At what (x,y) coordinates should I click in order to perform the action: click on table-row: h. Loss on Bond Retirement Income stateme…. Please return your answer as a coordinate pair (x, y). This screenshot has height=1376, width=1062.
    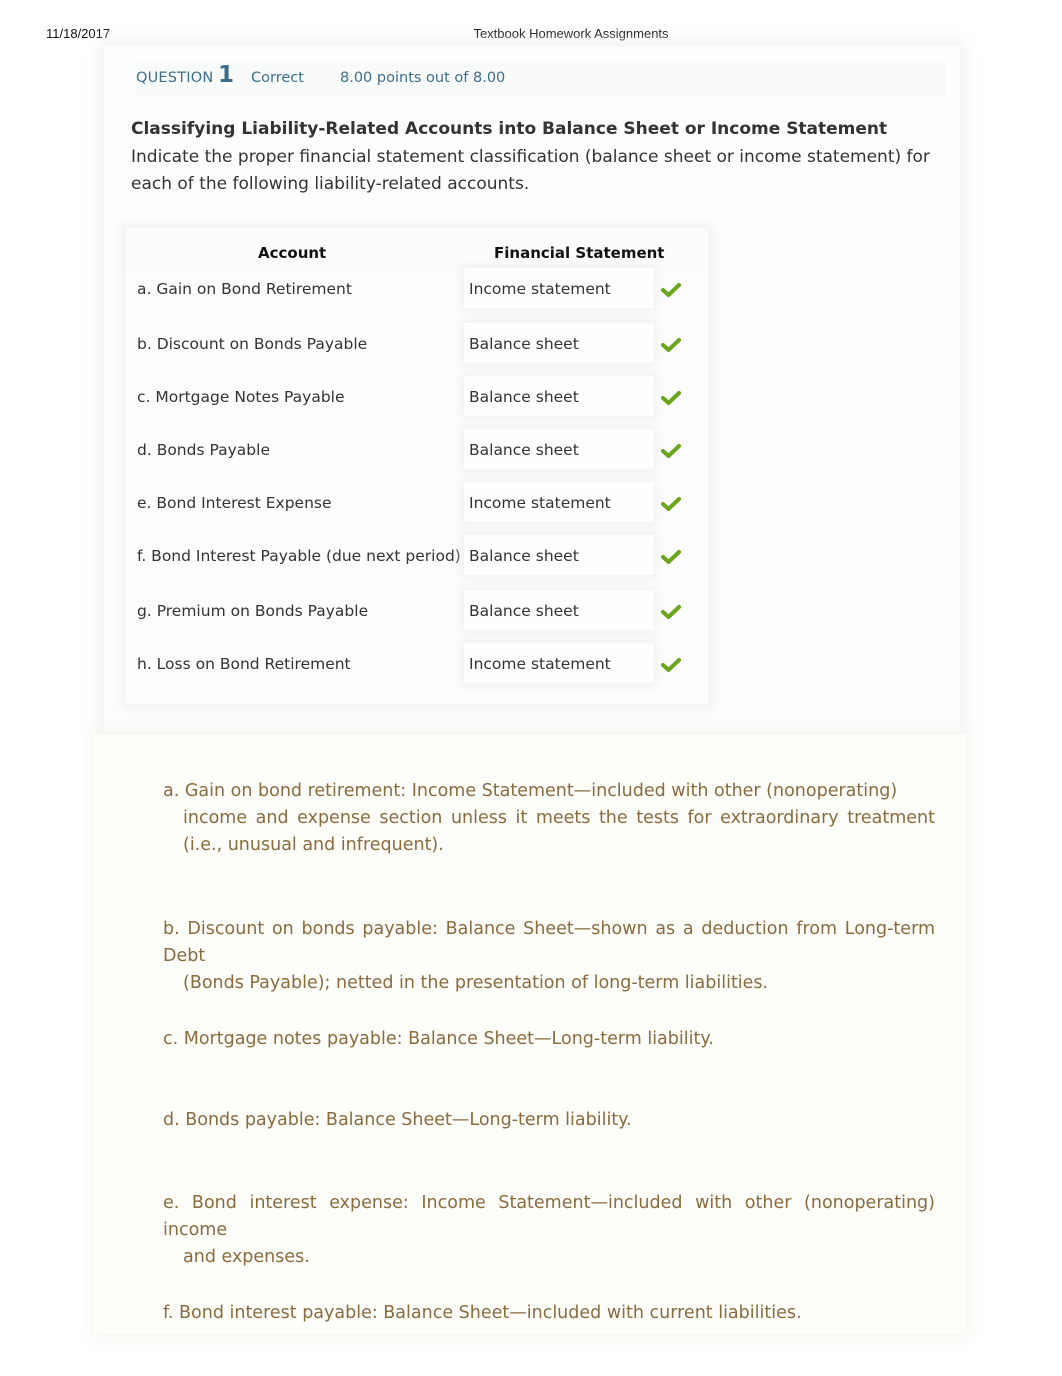
    Looking at the image, I should click on (417, 671).